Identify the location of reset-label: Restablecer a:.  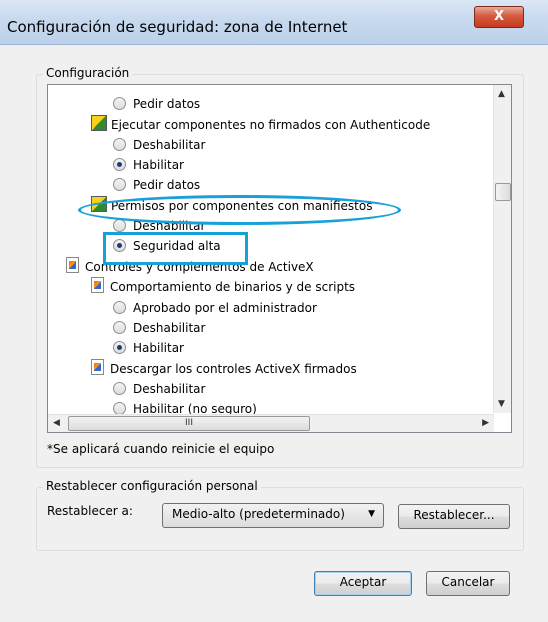
(90, 511).